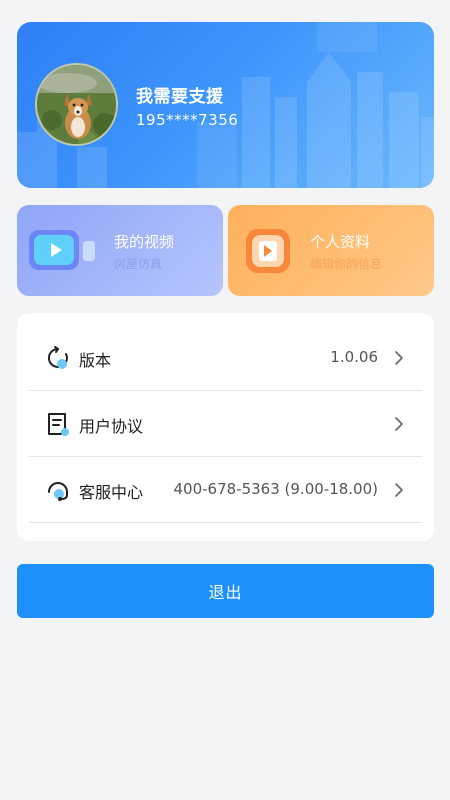 This screenshot has height=800, width=450. What do you see at coordinates (138, 264) in the screenshot?
I see `my-videos-subtitle: 房屋仿真` at bounding box center [138, 264].